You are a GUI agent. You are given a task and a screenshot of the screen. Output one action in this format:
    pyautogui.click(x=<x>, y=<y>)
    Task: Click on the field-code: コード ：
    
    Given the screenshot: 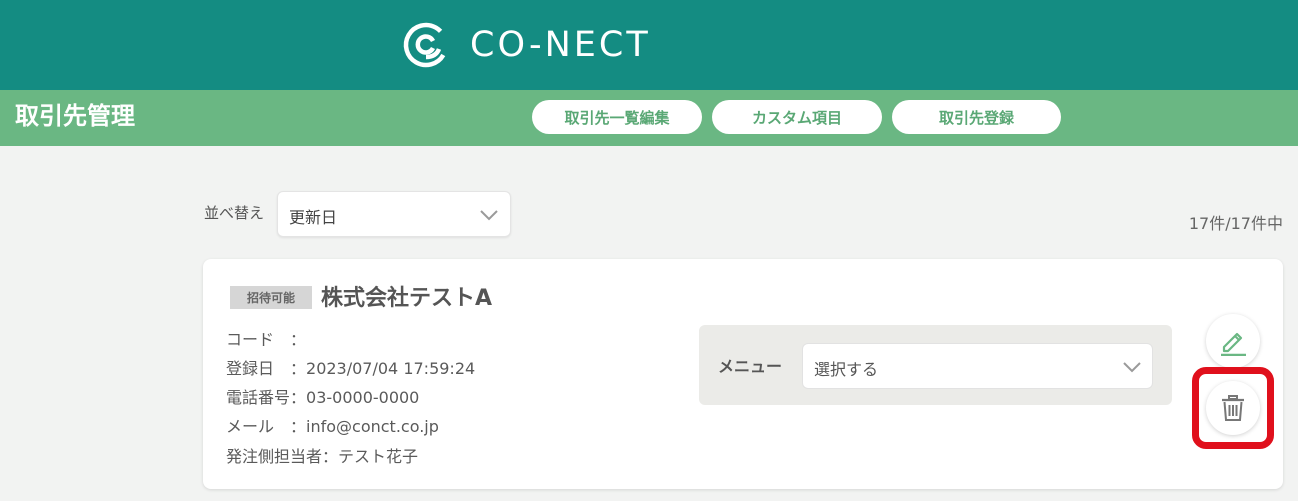 What is the action you would take?
    pyautogui.click(x=266, y=338)
    